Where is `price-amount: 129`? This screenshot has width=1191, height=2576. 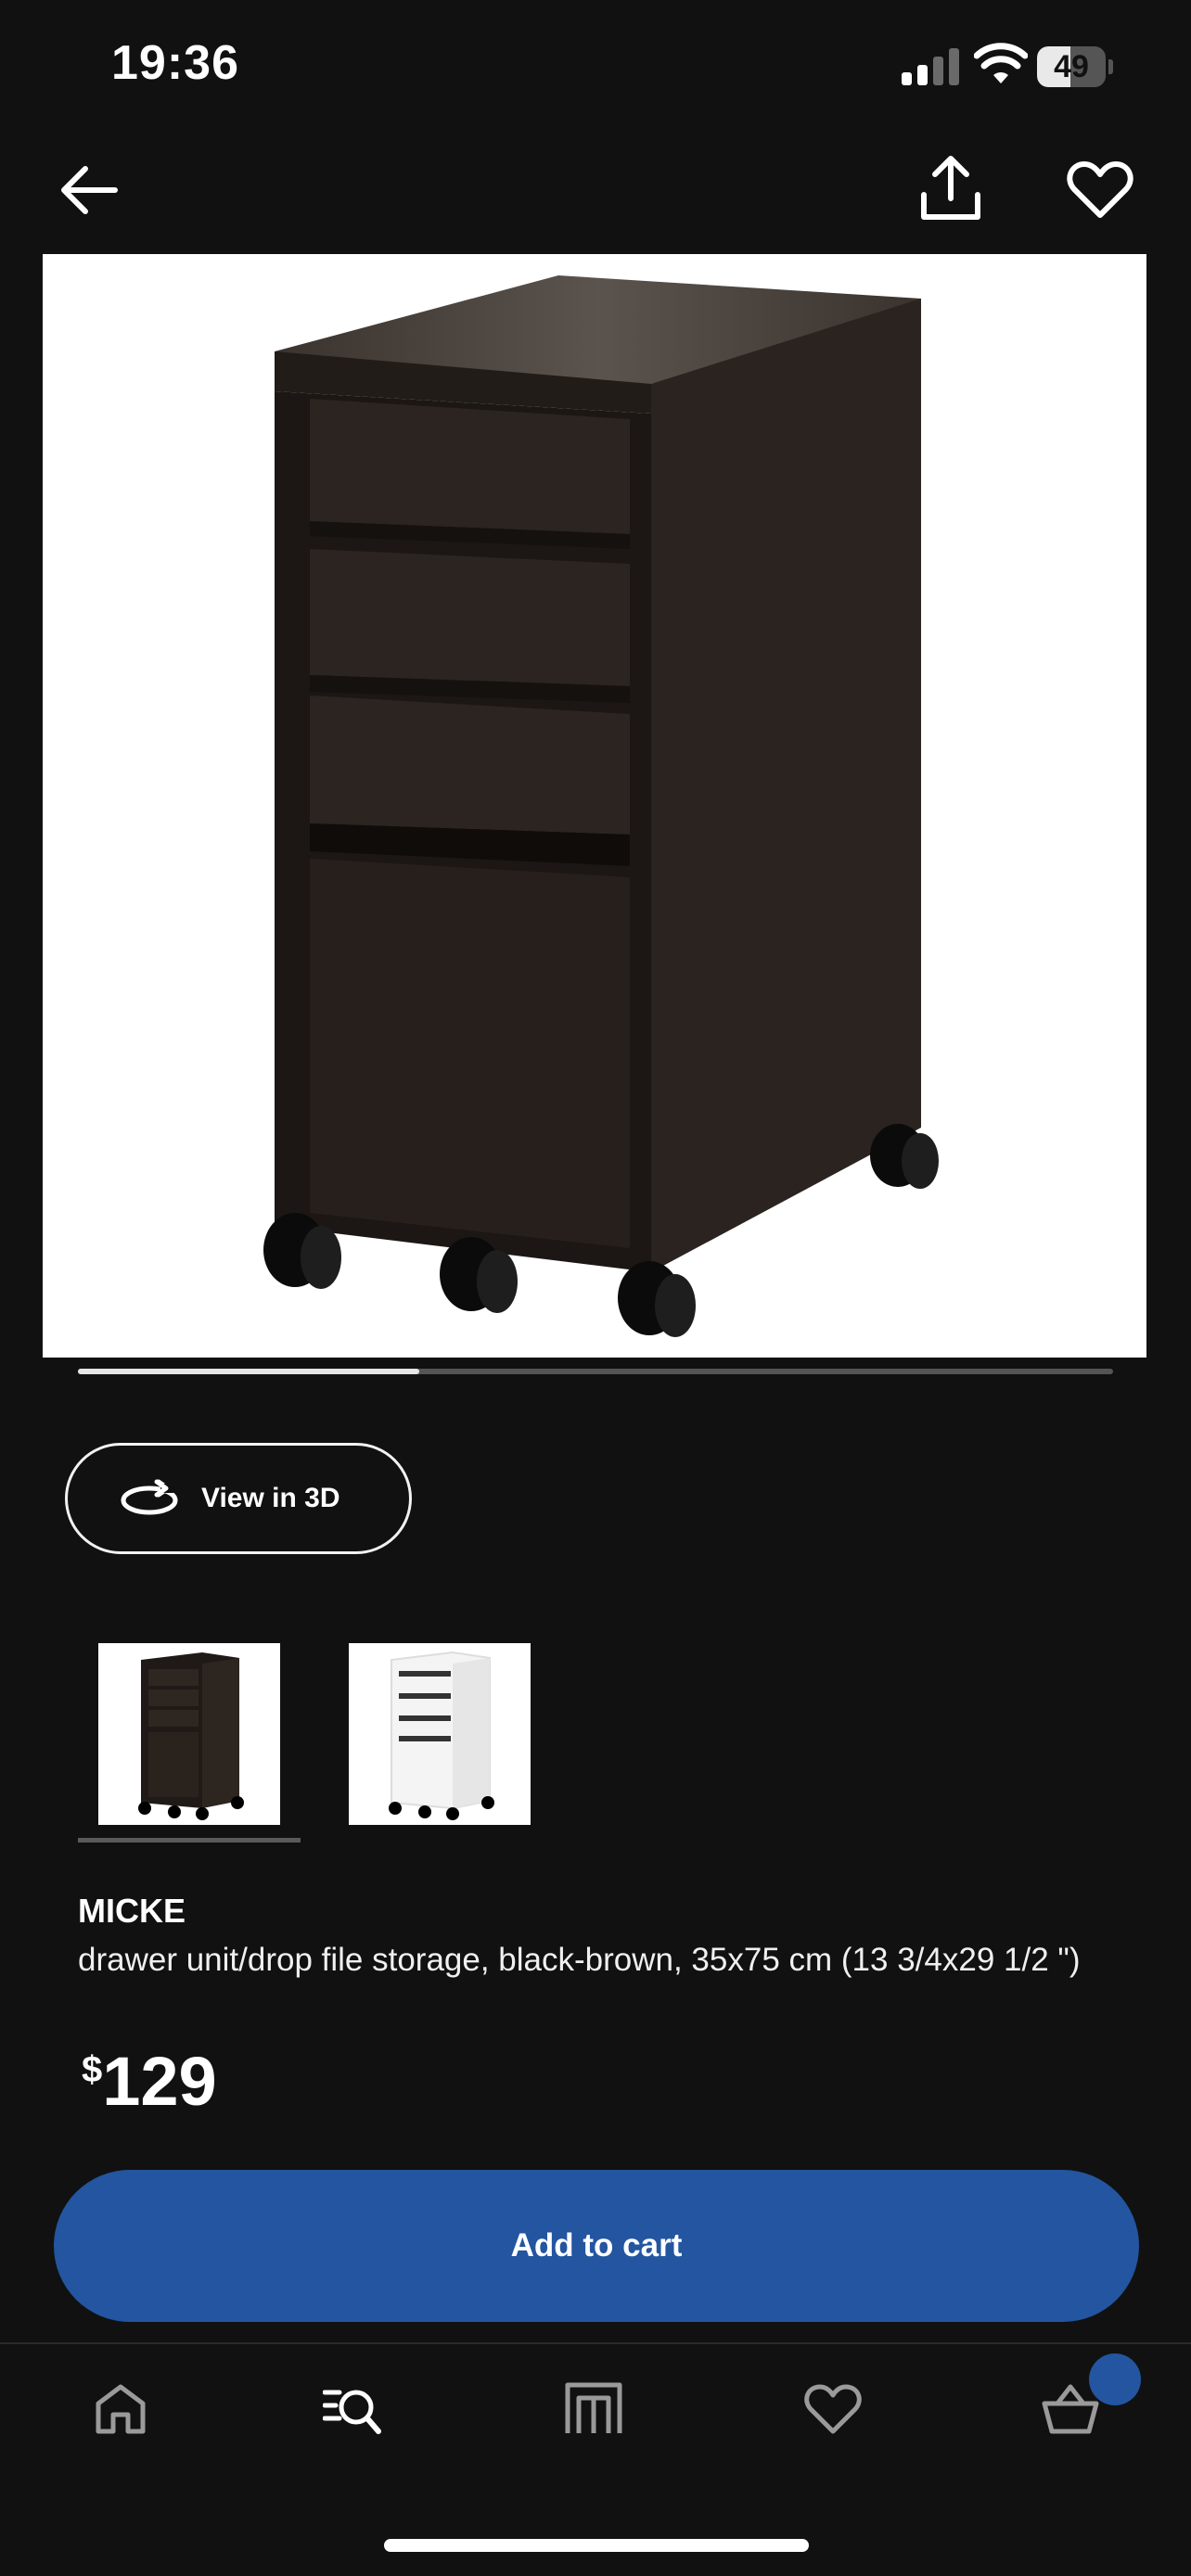
price-amount: 129 is located at coordinates (159, 2082).